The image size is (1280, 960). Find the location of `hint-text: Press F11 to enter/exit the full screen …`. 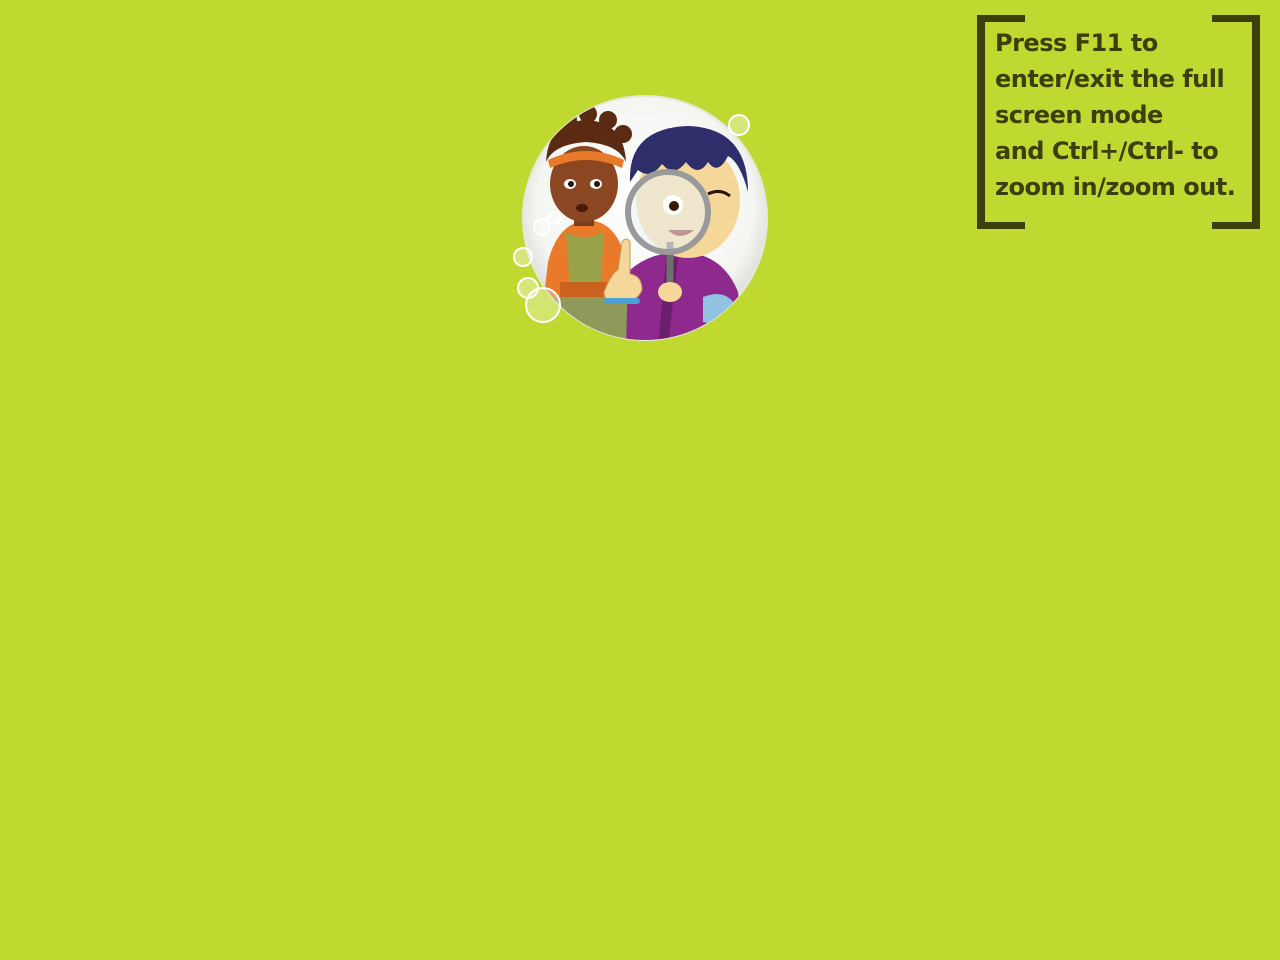

hint-text: Press F11 to enter/exit the full screen … is located at coordinates (1126, 115).